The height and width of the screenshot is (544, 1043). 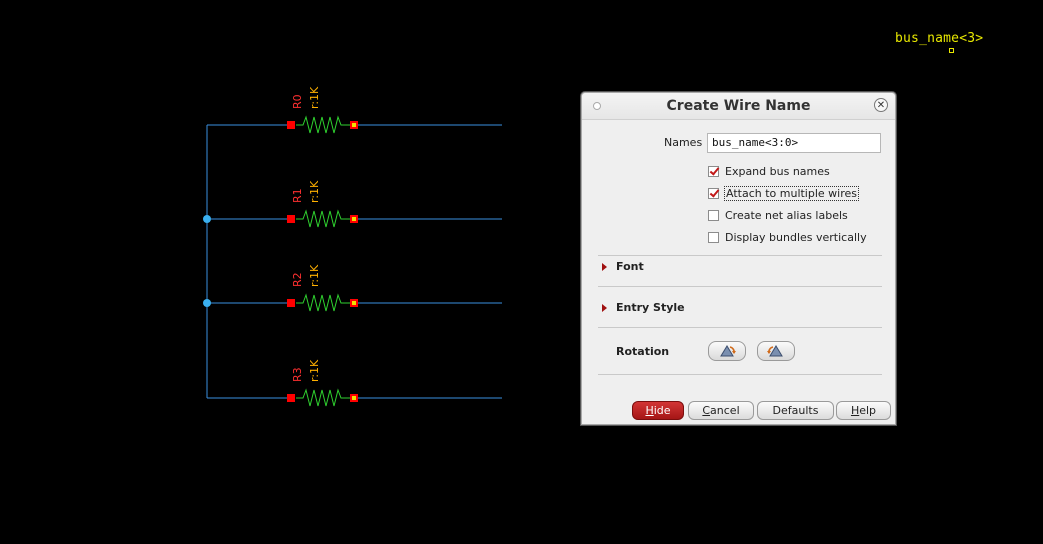 What do you see at coordinates (777, 171) in the screenshot?
I see `expand-bus-names-label: Expand bus names` at bounding box center [777, 171].